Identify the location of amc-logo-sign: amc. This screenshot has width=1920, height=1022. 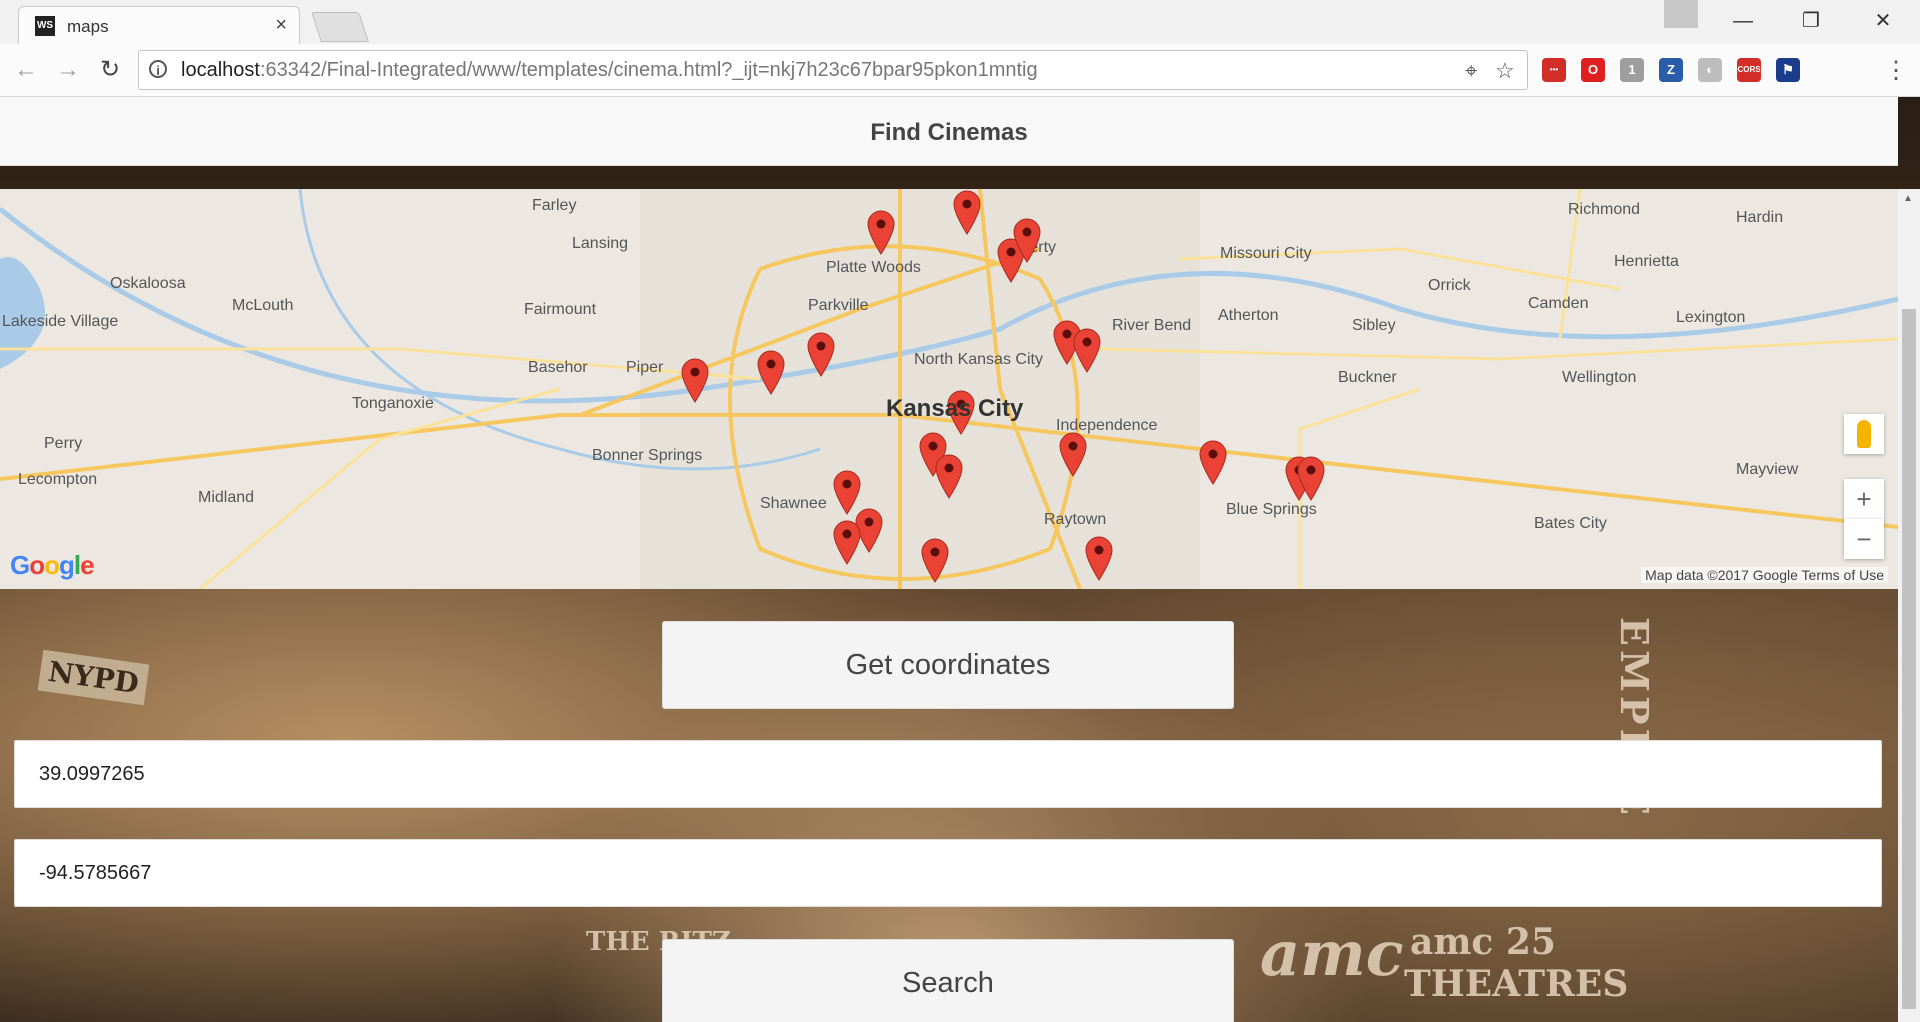
(1332, 953).